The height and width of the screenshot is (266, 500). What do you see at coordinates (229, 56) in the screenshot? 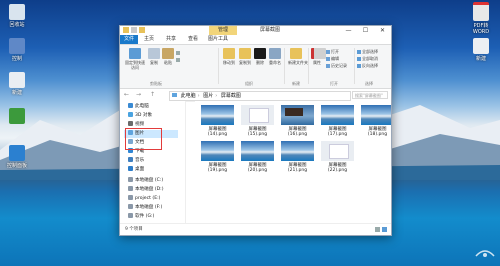
I see `move-to-button: 移动到` at bounding box center [229, 56].